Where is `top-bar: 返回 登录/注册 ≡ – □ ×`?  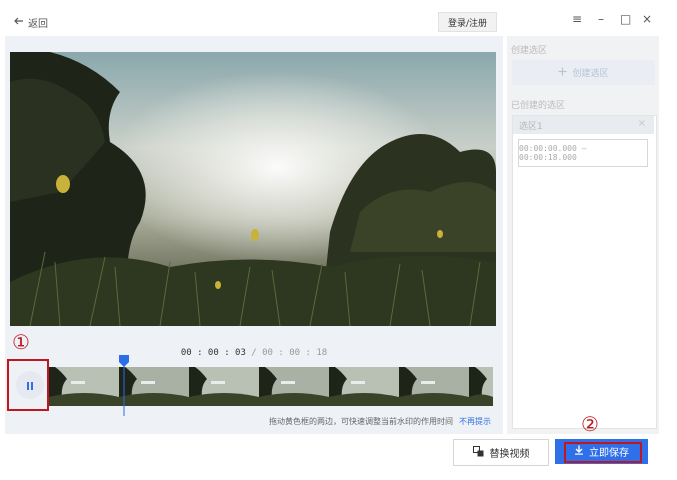 top-bar: 返回 登录/注册 ≡ – □ × is located at coordinates (338, 20).